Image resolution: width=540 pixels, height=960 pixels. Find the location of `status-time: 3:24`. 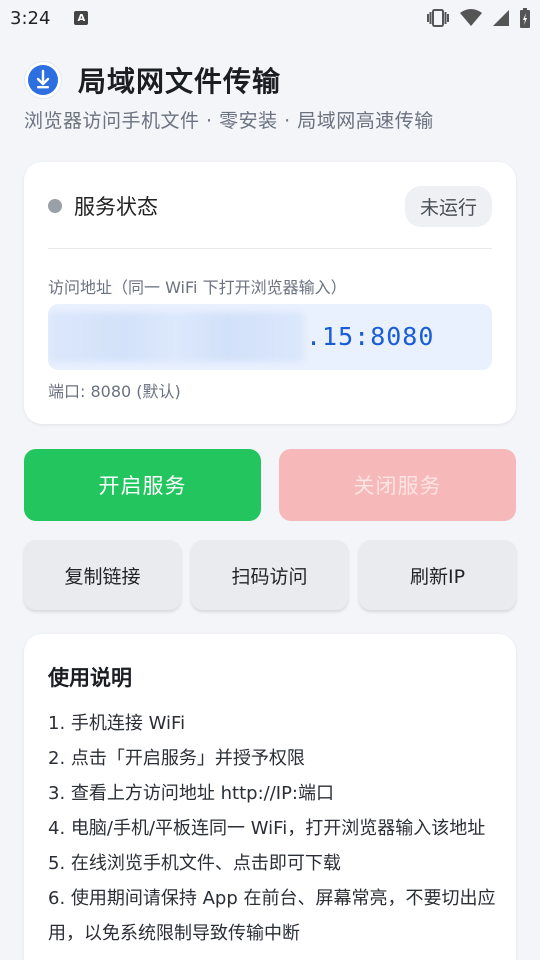

status-time: 3:24 is located at coordinates (30, 18).